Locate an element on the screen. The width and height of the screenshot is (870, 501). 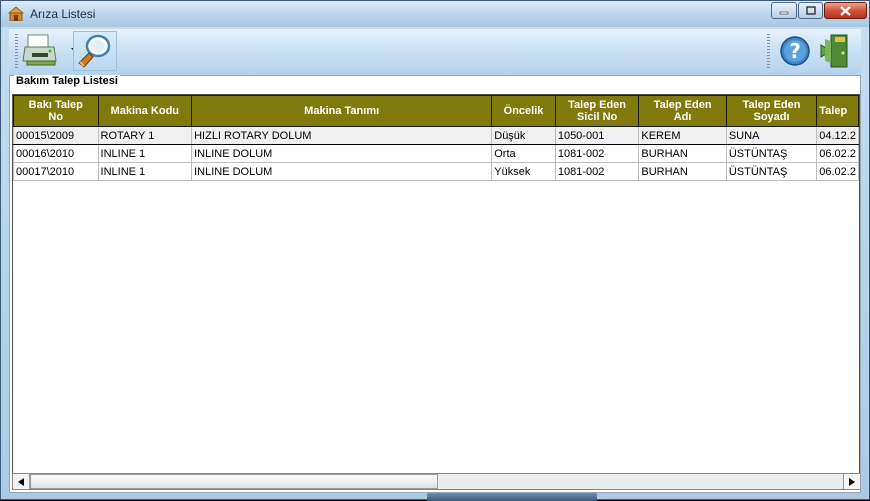
search-magnifier-icon is located at coordinates (94, 51).